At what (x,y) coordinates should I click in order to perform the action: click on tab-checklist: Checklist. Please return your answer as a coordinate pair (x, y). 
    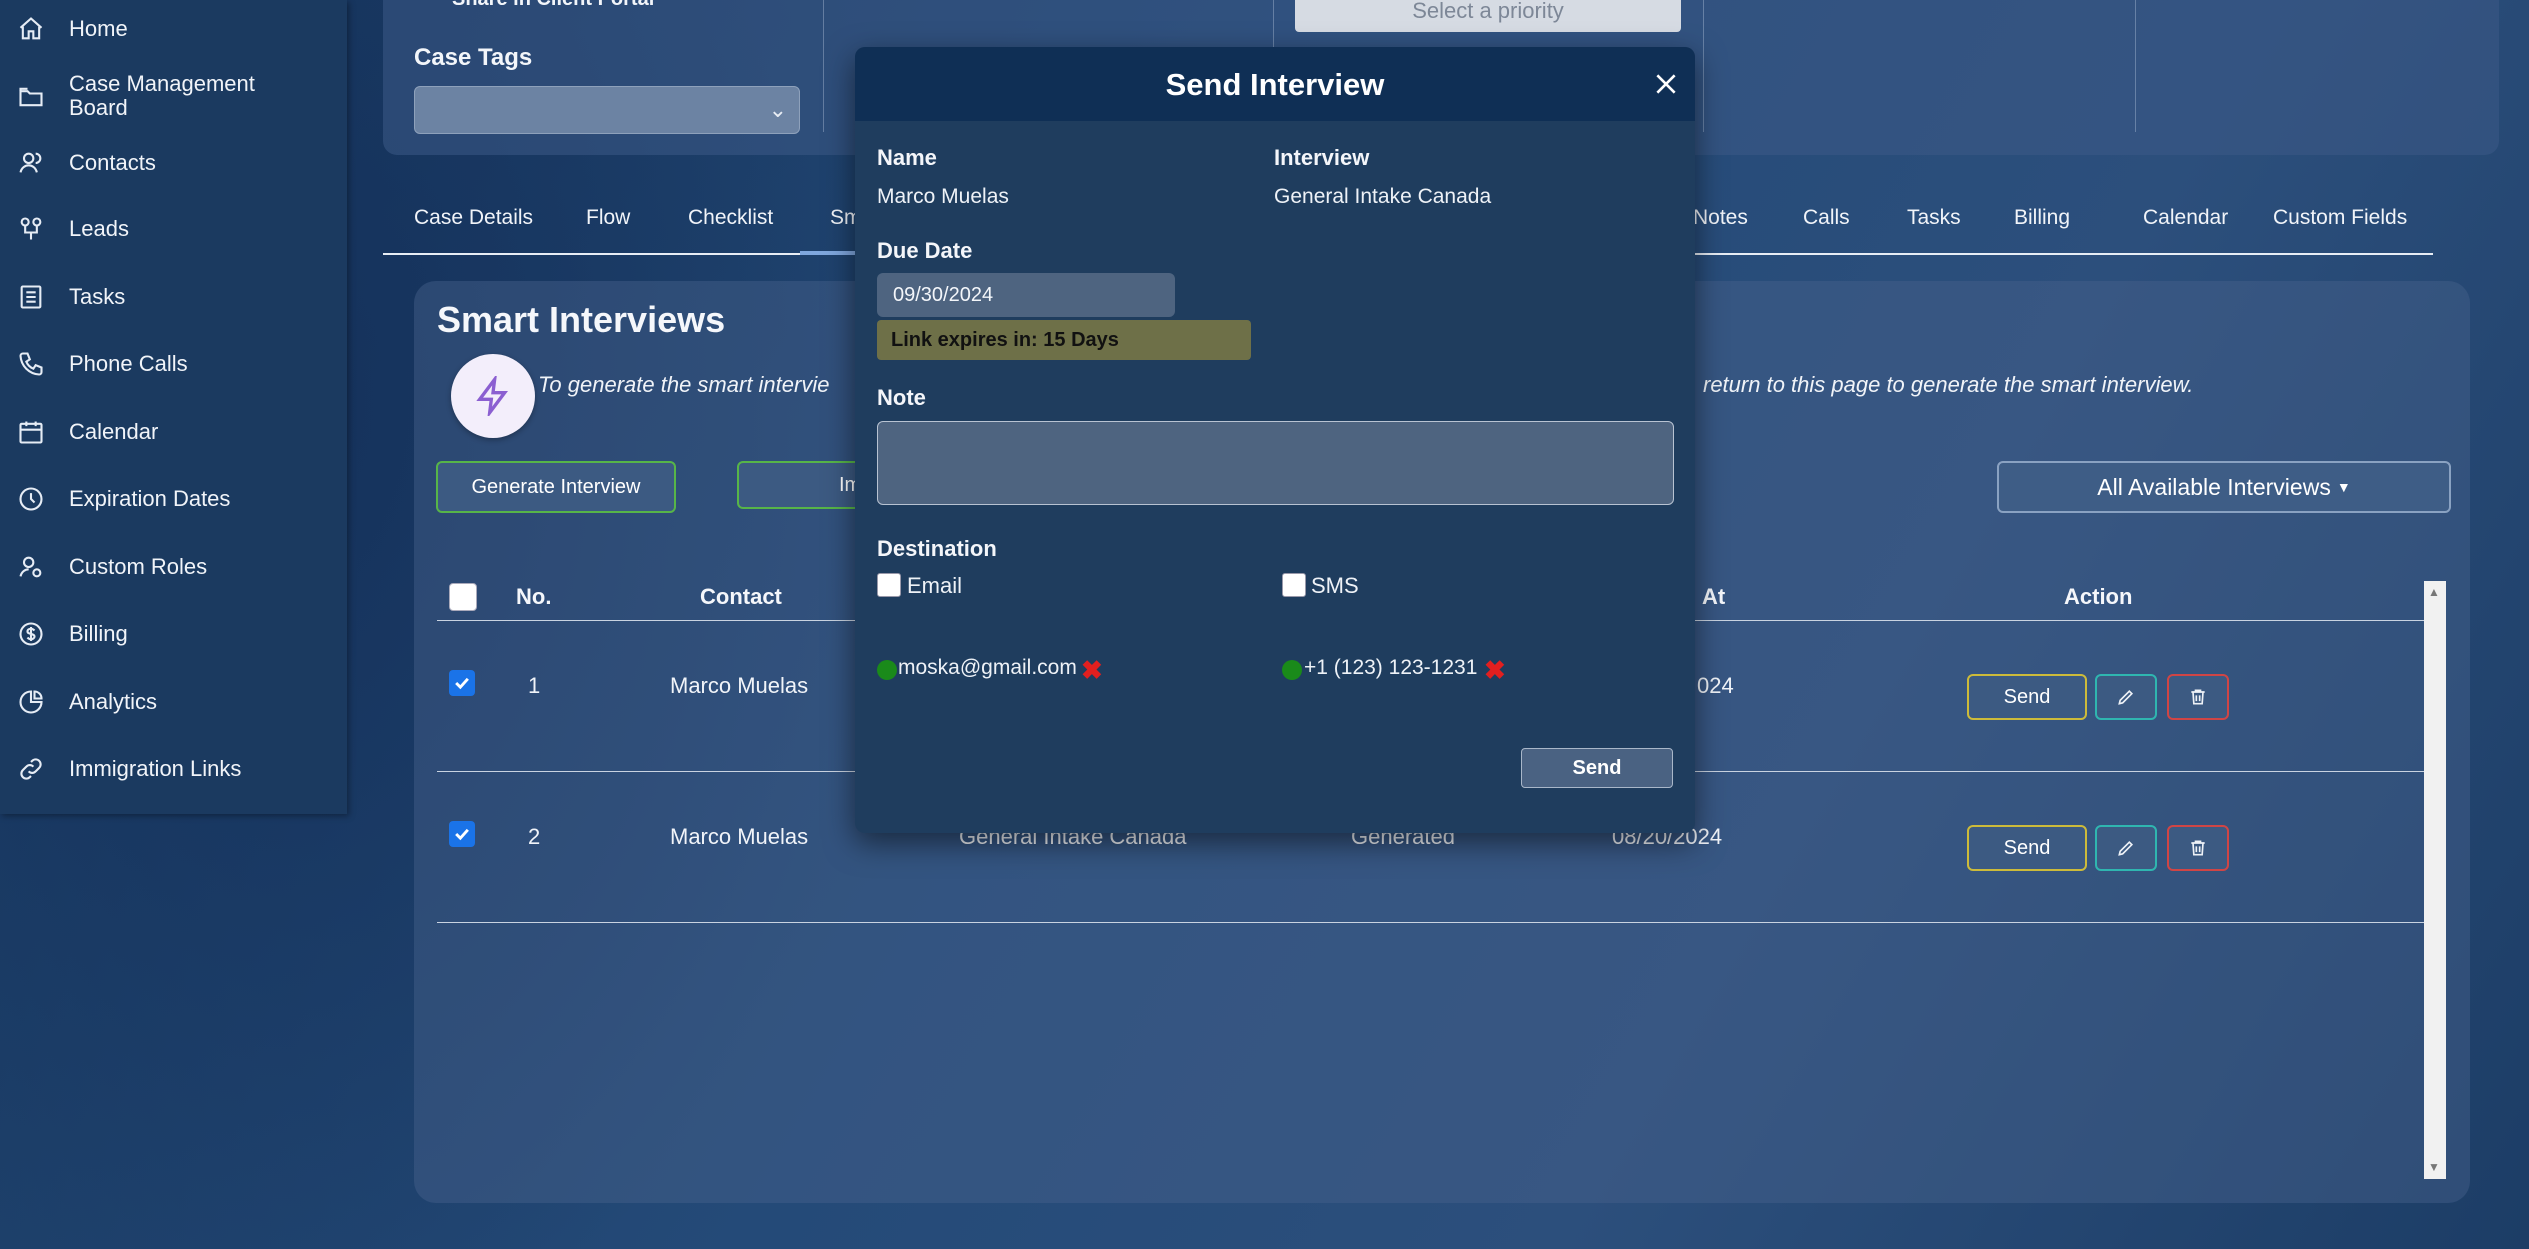
    Looking at the image, I should click on (730, 218).